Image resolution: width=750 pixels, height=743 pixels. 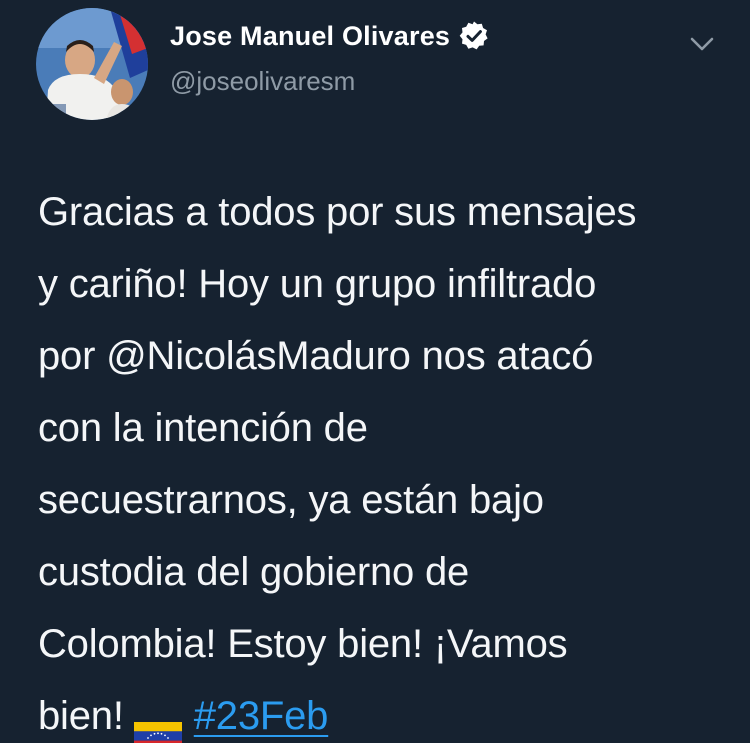 I want to click on author-name-text: Jose Manuel Olivares, so click(x=310, y=35).